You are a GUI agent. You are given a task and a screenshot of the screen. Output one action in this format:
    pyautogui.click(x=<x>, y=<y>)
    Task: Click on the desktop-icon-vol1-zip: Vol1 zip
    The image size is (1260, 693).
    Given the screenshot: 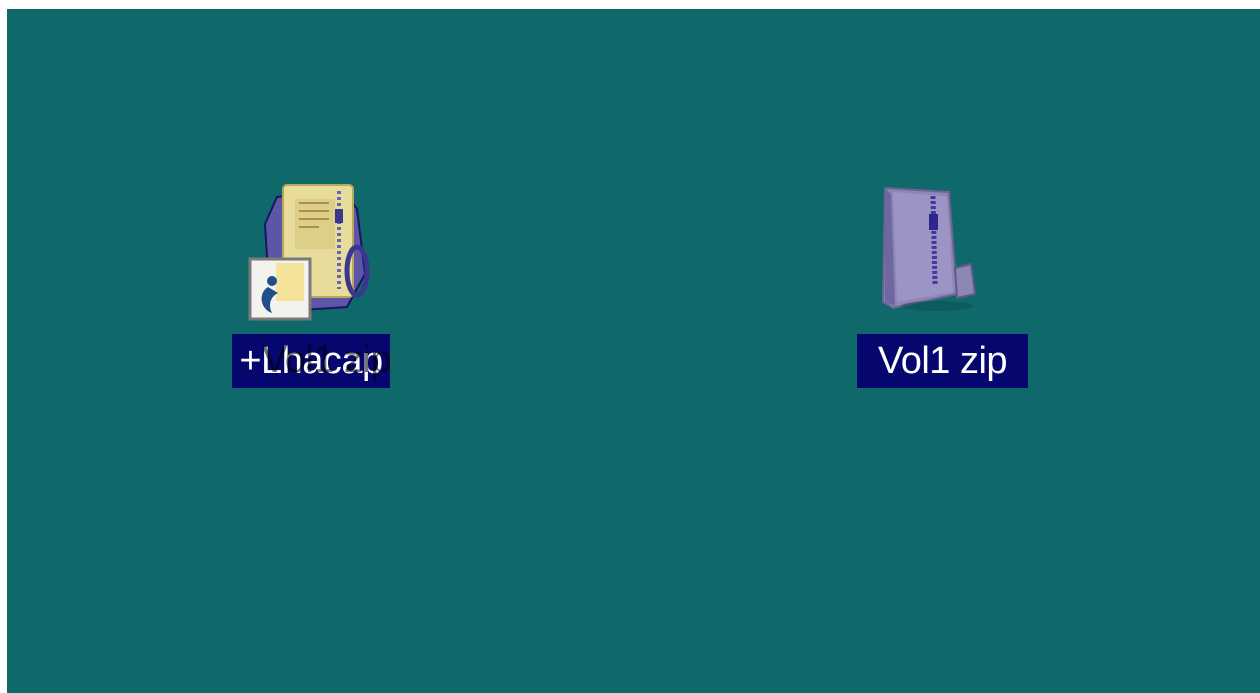 What is the action you would take?
    pyautogui.click(x=944, y=284)
    